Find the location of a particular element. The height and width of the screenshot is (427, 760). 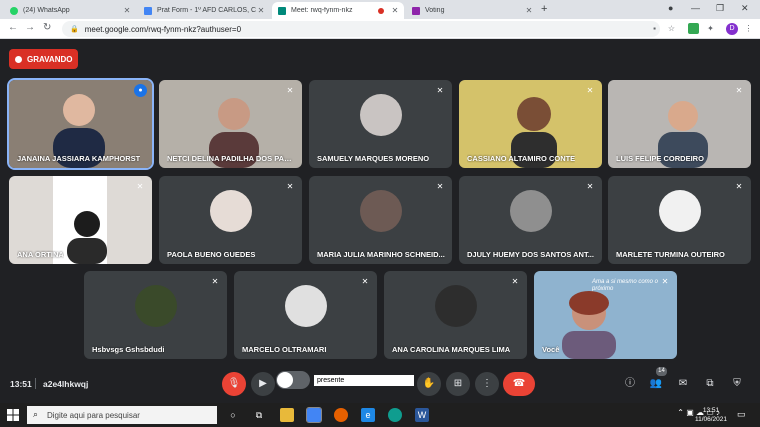

word-icon: W is located at coordinates (422, 415).